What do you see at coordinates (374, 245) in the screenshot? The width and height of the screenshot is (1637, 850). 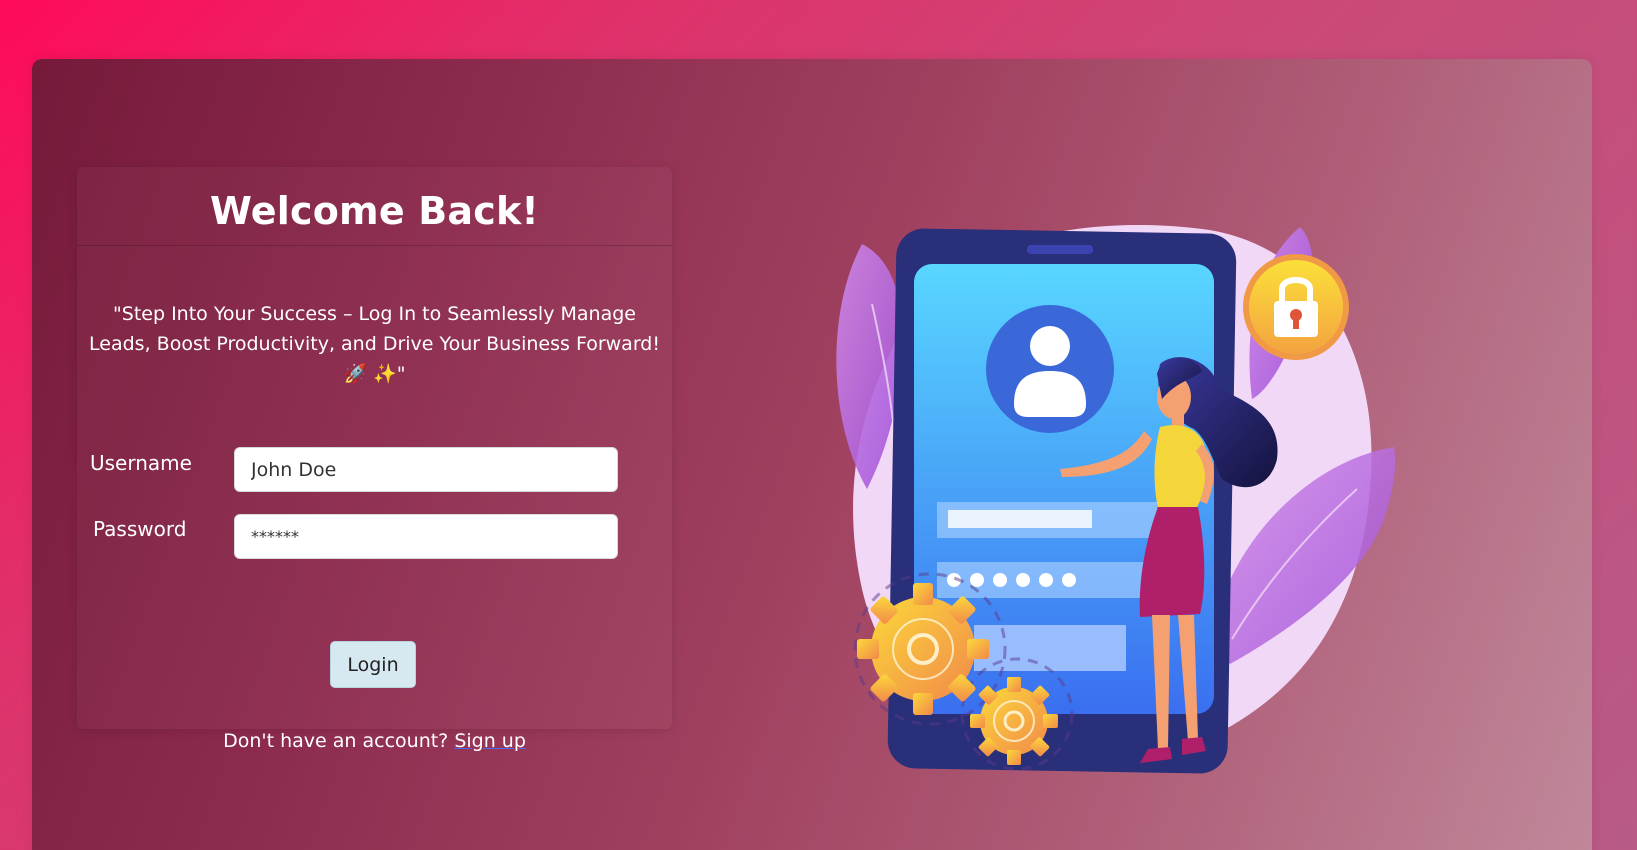 I see `title-divider` at bounding box center [374, 245].